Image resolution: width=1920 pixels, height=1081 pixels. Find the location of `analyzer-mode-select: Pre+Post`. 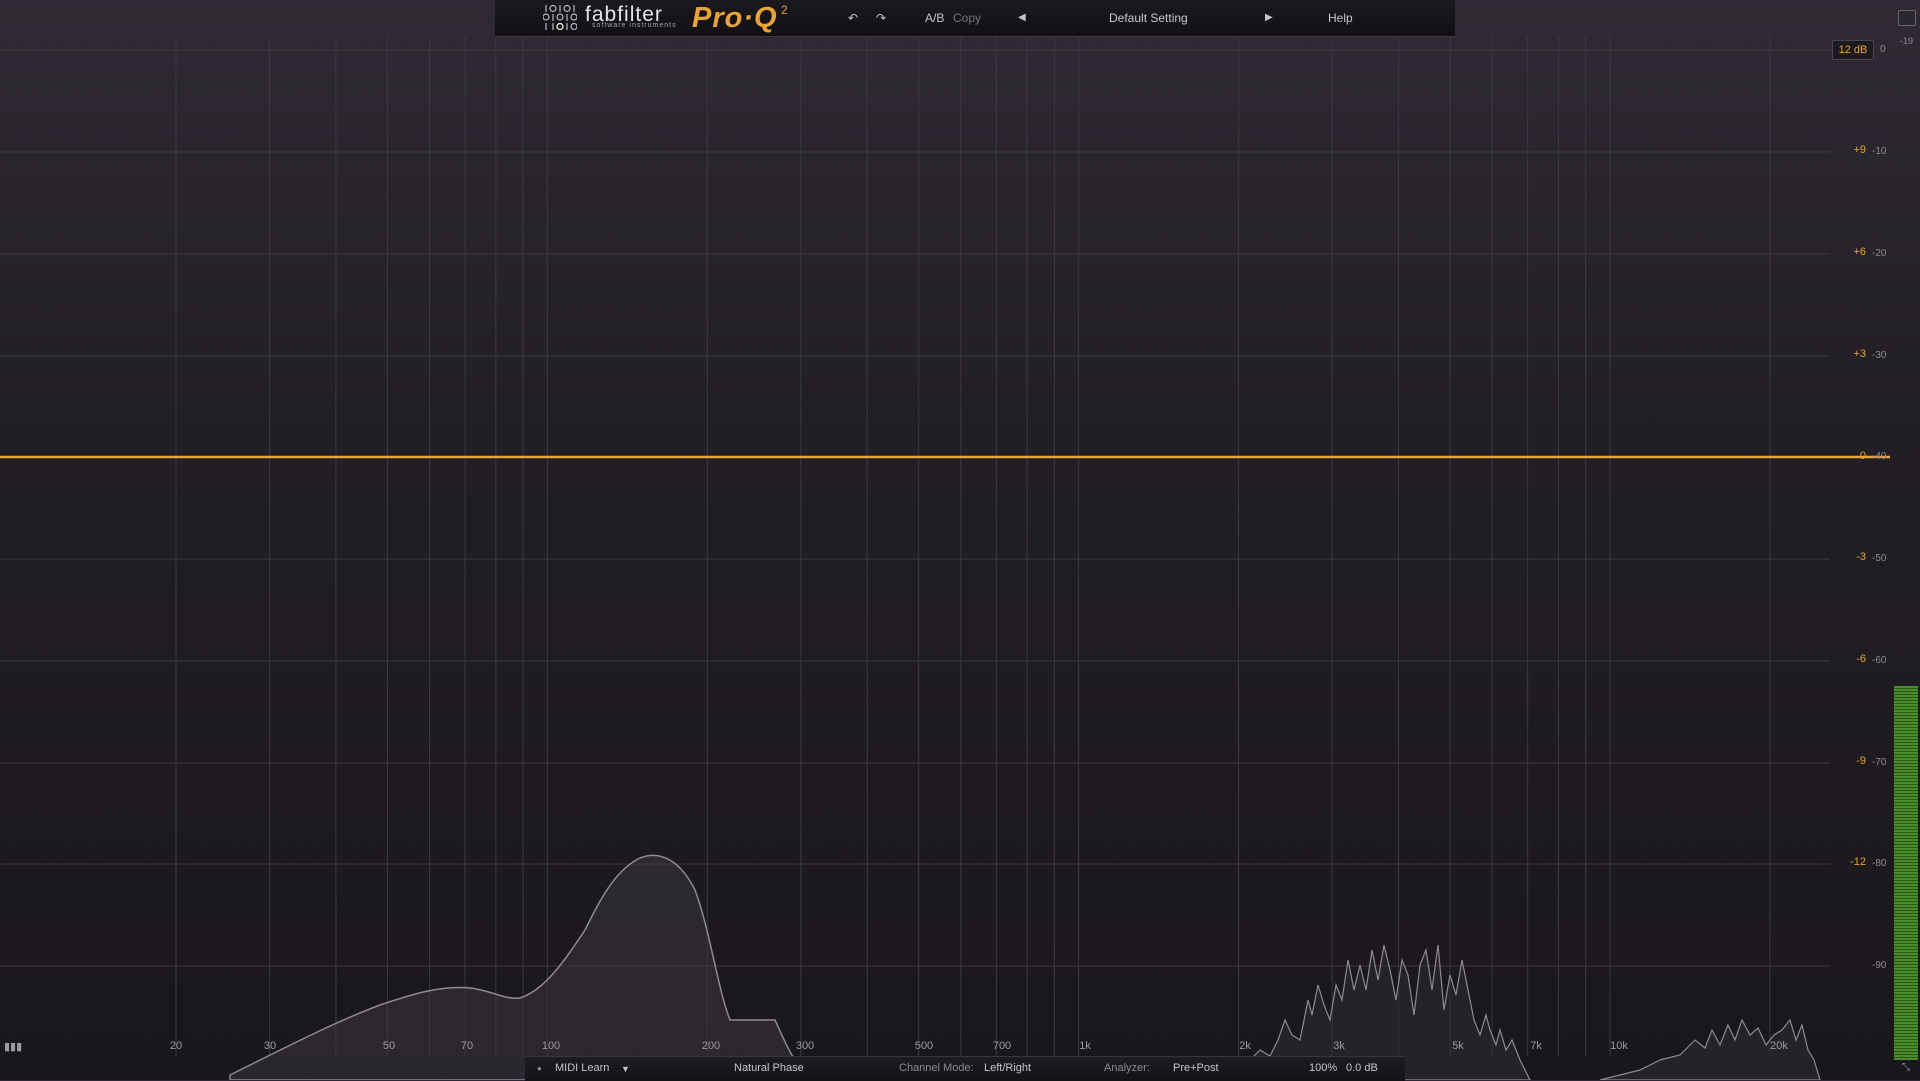

analyzer-mode-select: Pre+Post is located at coordinates (1196, 1068).